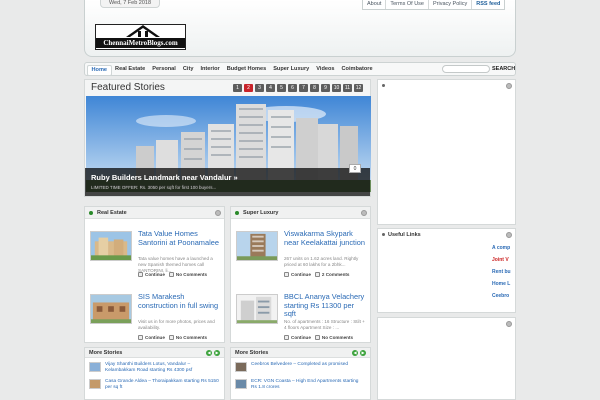 This screenshot has height=400, width=600. I want to click on nav-item-videos: Videos, so click(325, 70).